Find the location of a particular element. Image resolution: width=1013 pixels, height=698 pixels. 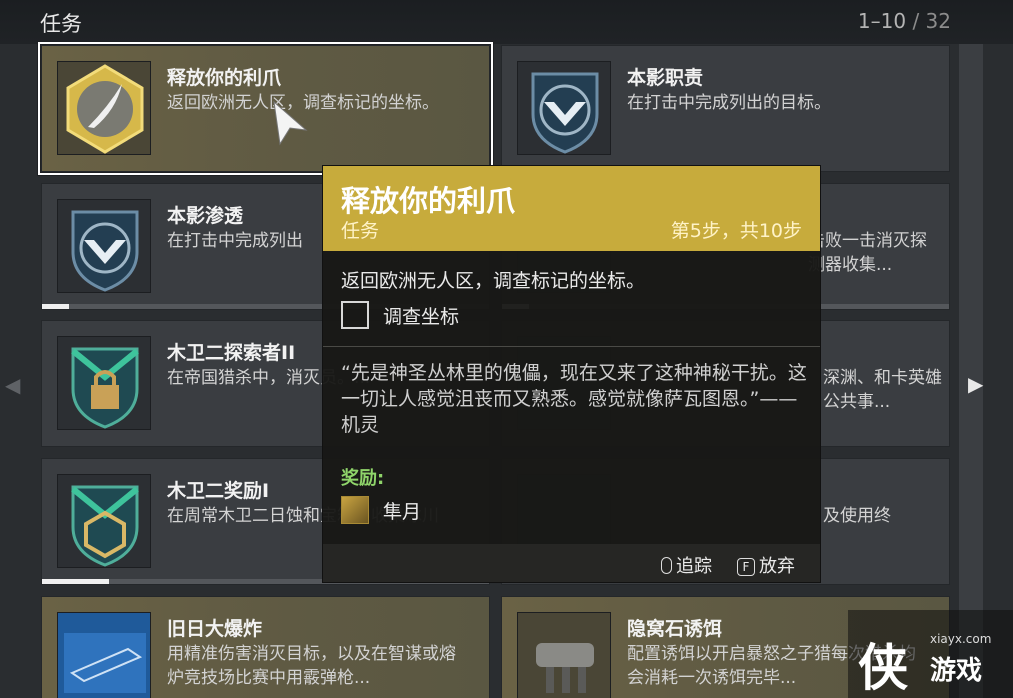

tooltip-description: 返回欧洲无人区，调查标记的坐标。 is located at coordinates (493, 281).